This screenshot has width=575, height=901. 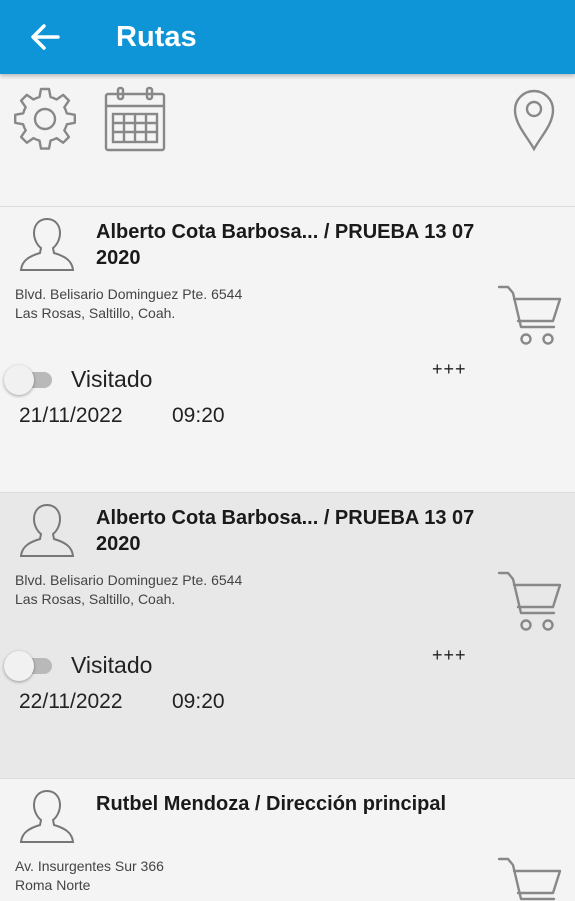 I want to click on app-bar: Rutas, so click(x=287, y=37).